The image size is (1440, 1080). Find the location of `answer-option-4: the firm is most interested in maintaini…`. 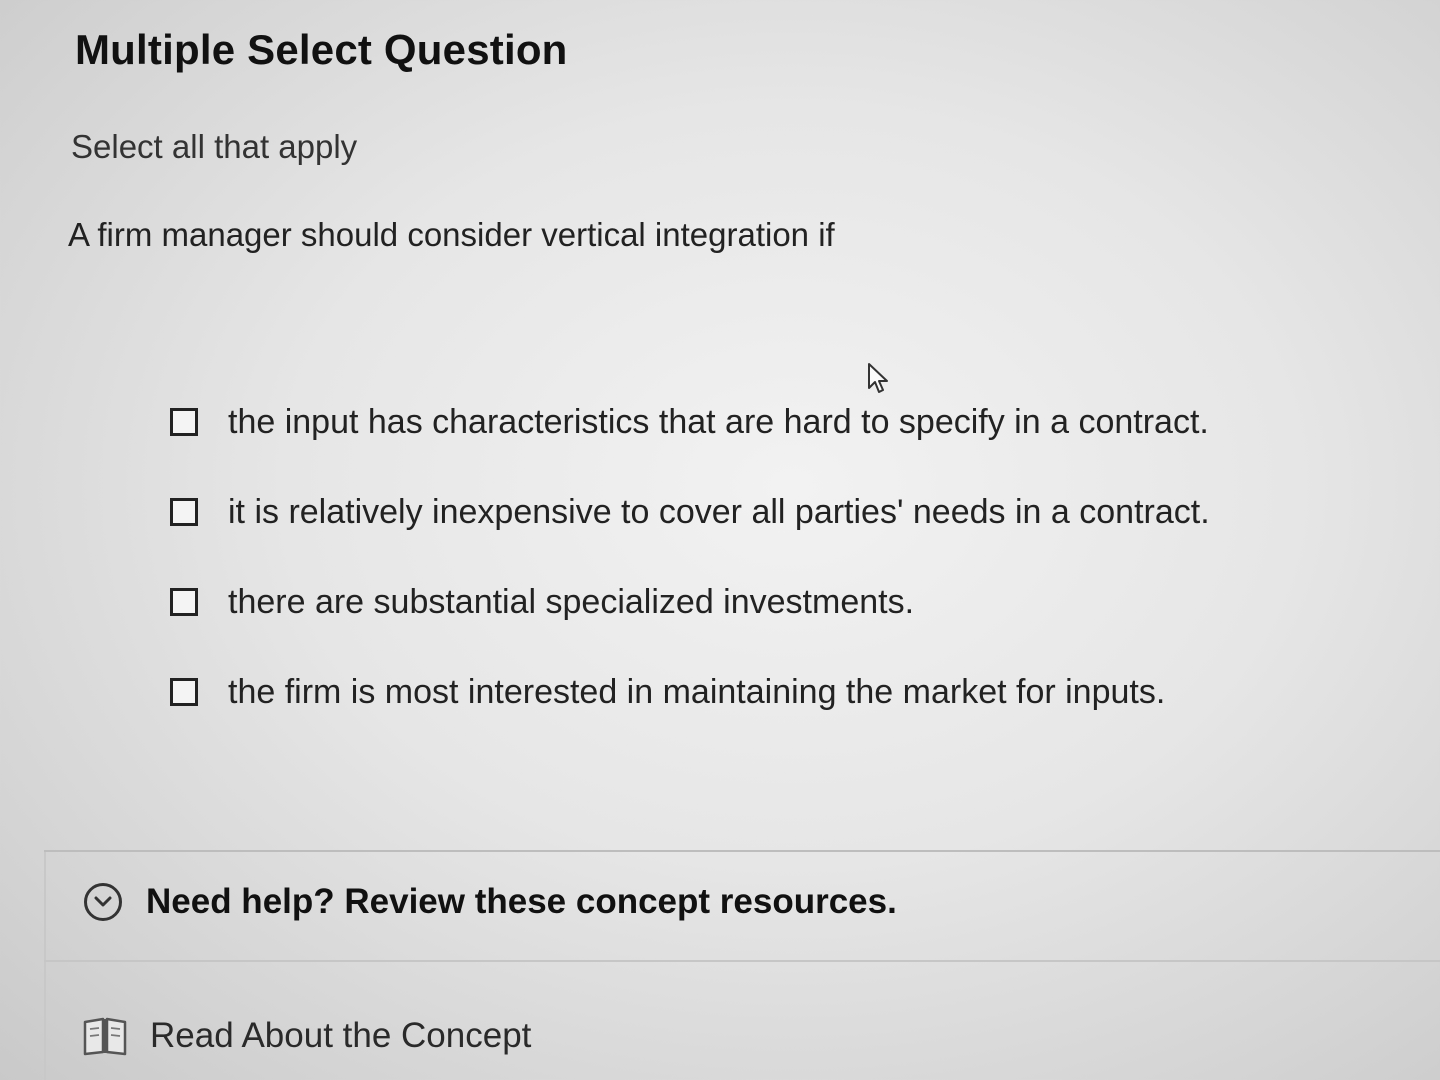

answer-option-4: the firm is most interested in maintaini… is located at coordinates (770, 692).